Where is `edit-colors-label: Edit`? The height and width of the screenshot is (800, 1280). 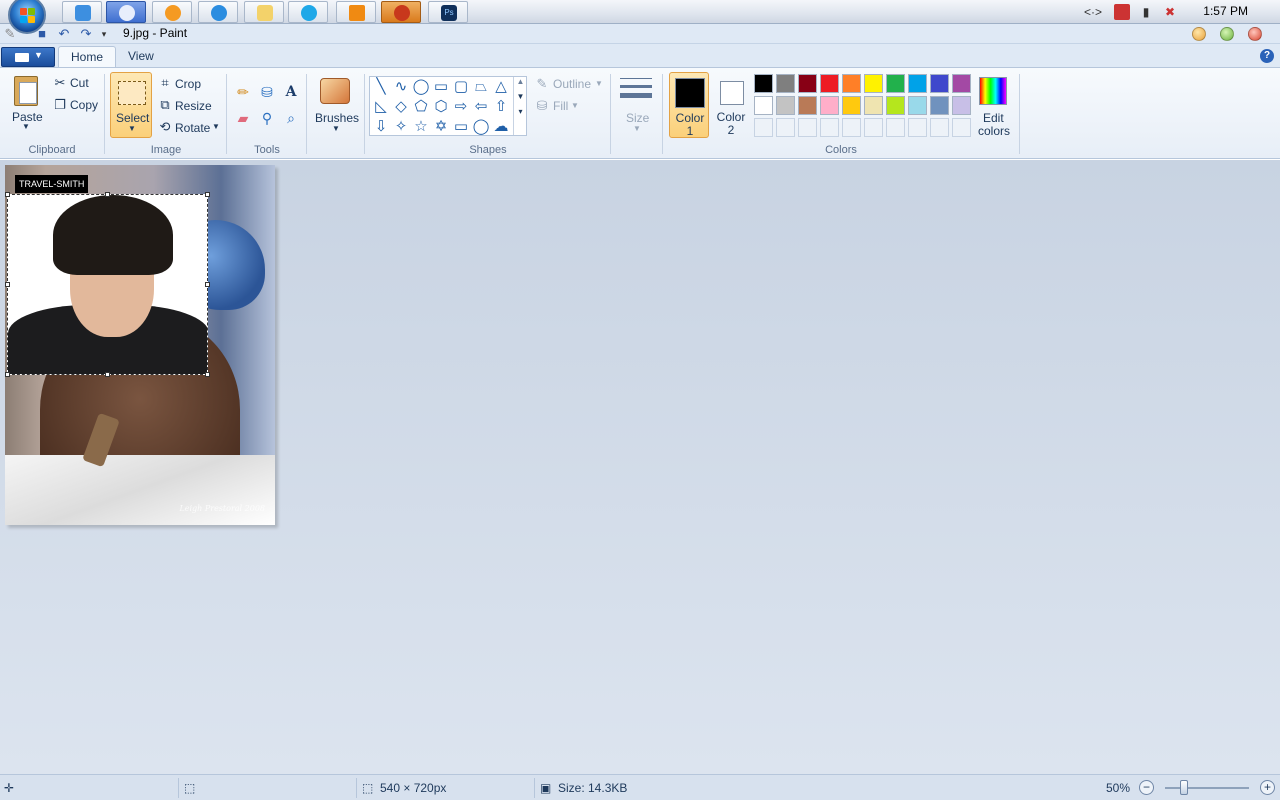 edit-colors-label: Edit is located at coordinates (993, 118).